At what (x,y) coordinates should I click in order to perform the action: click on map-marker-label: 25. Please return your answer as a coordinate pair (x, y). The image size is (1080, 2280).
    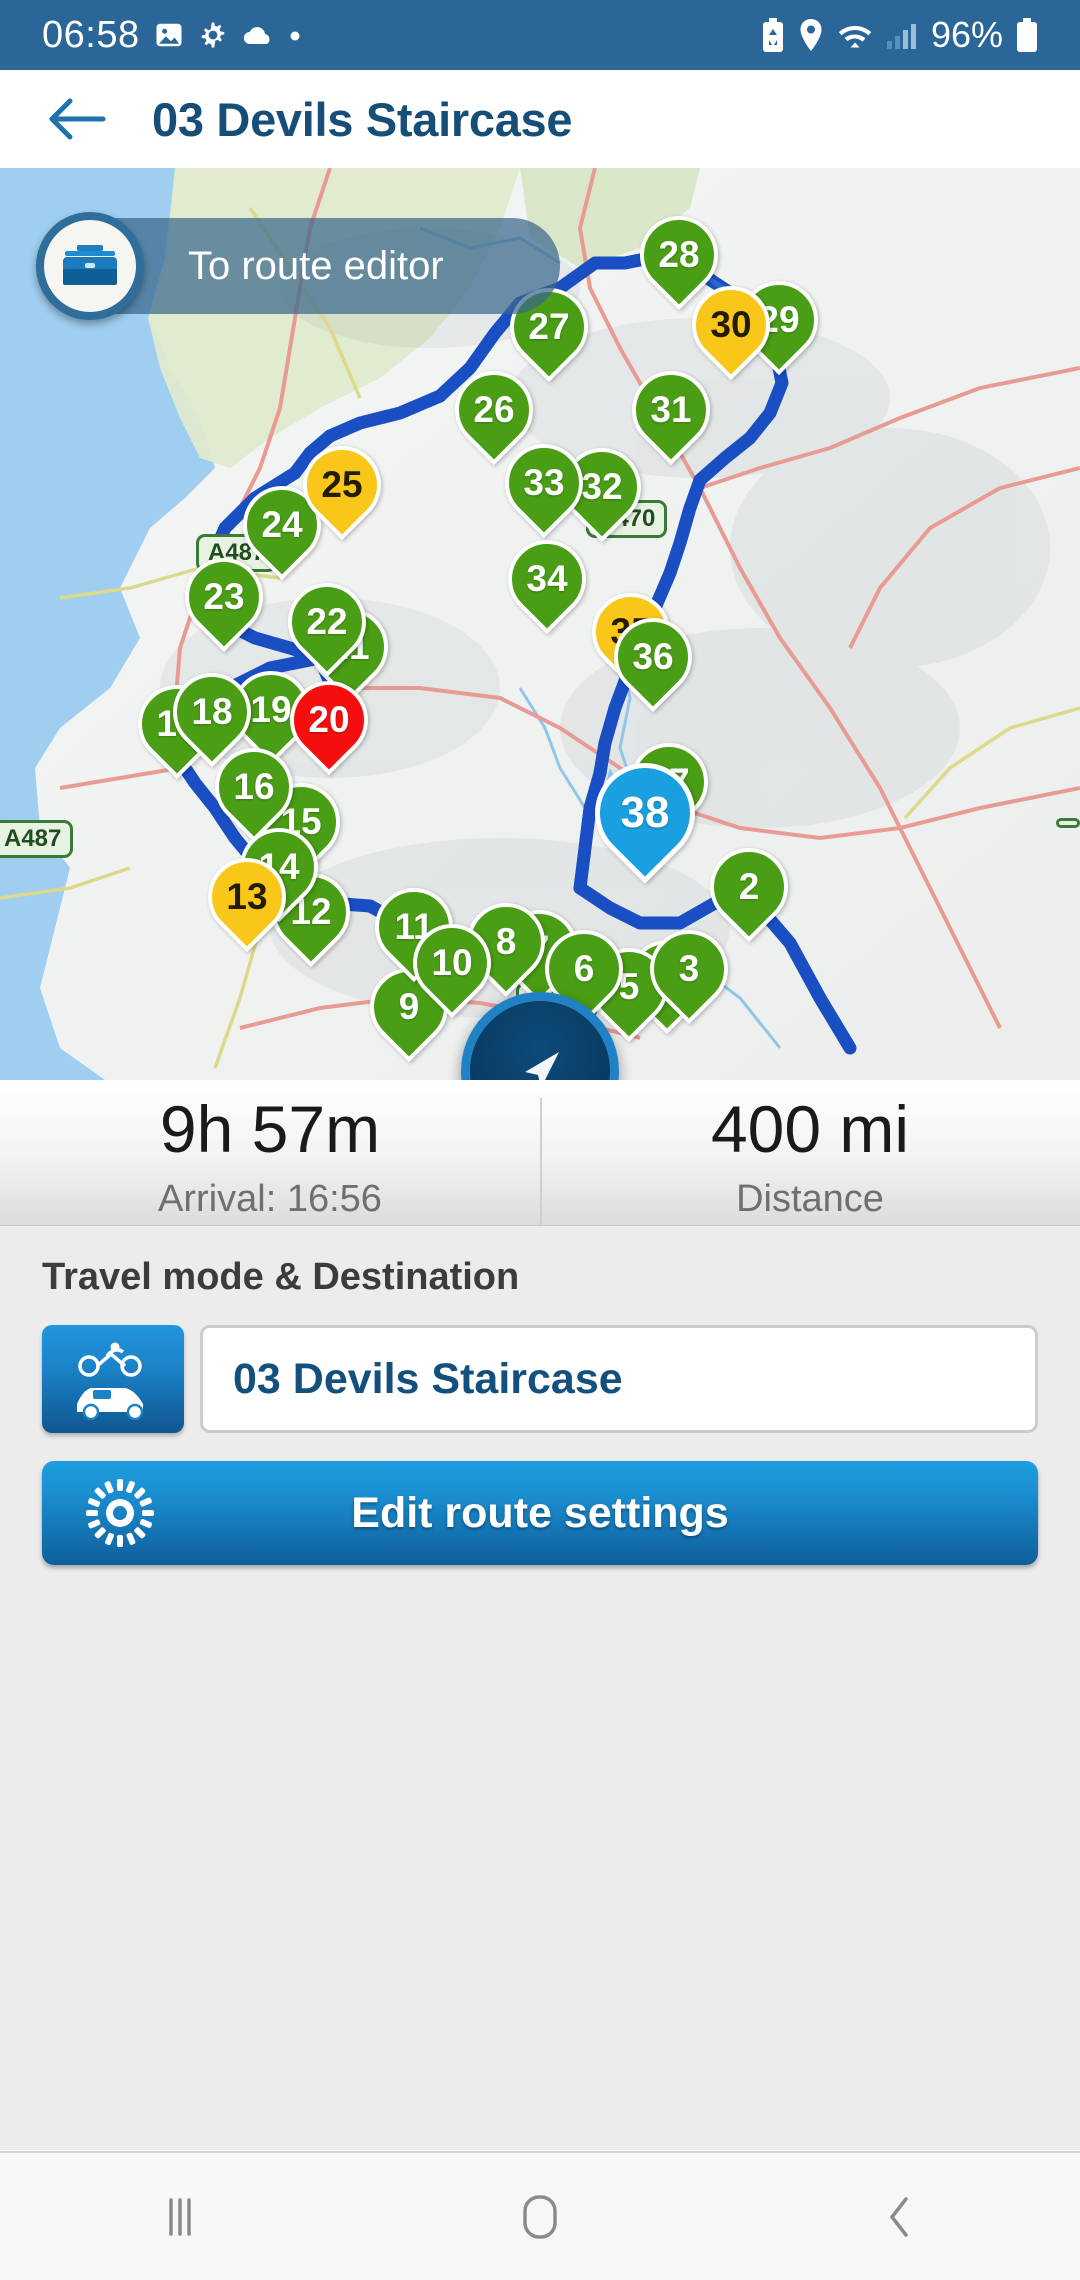
    Looking at the image, I should click on (342, 484).